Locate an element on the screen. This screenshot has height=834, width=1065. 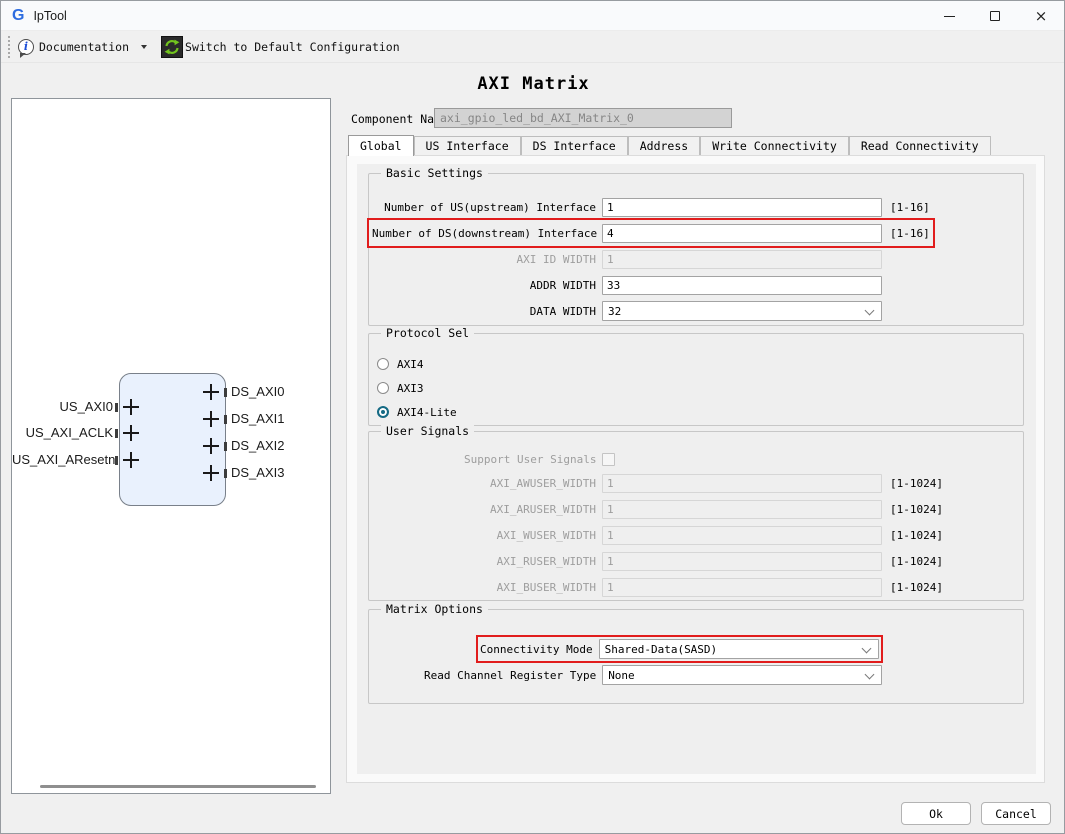
footer-actions: Ok Cancel is located at coordinates (976, 813).